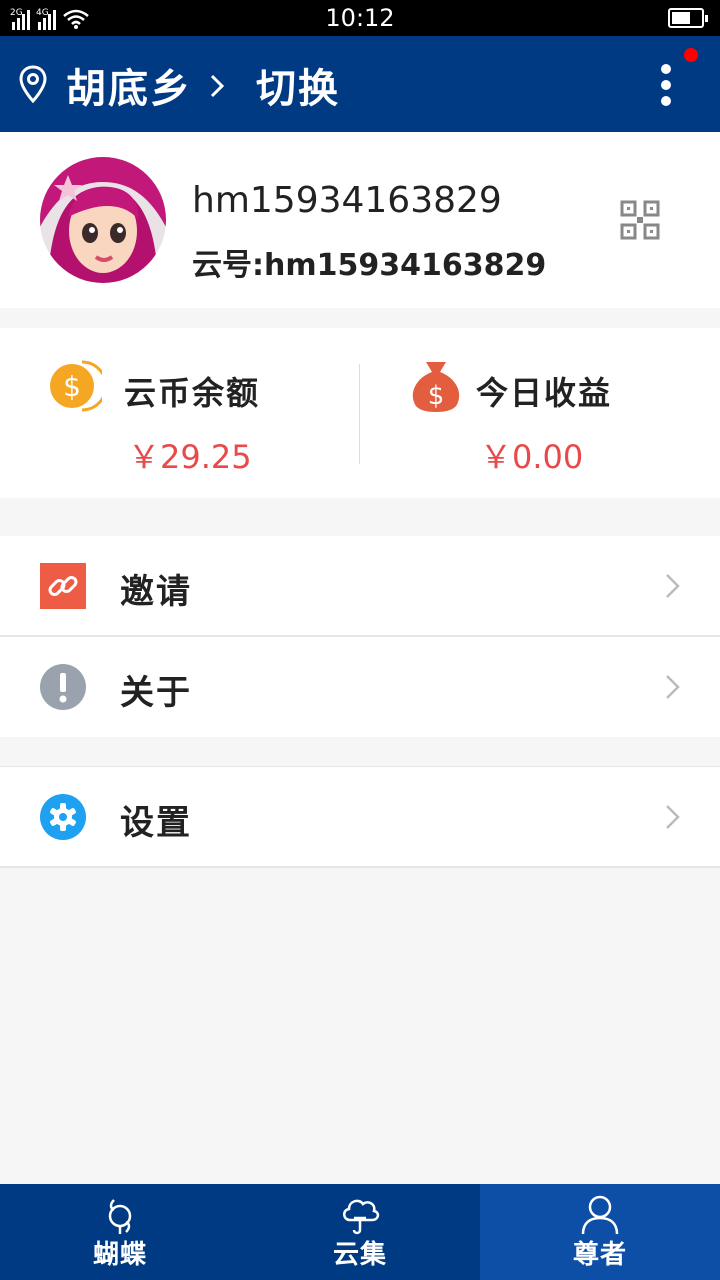  Describe the element at coordinates (156, 823) in the screenshot. I see `menu-label-settings: 设置` at that location.